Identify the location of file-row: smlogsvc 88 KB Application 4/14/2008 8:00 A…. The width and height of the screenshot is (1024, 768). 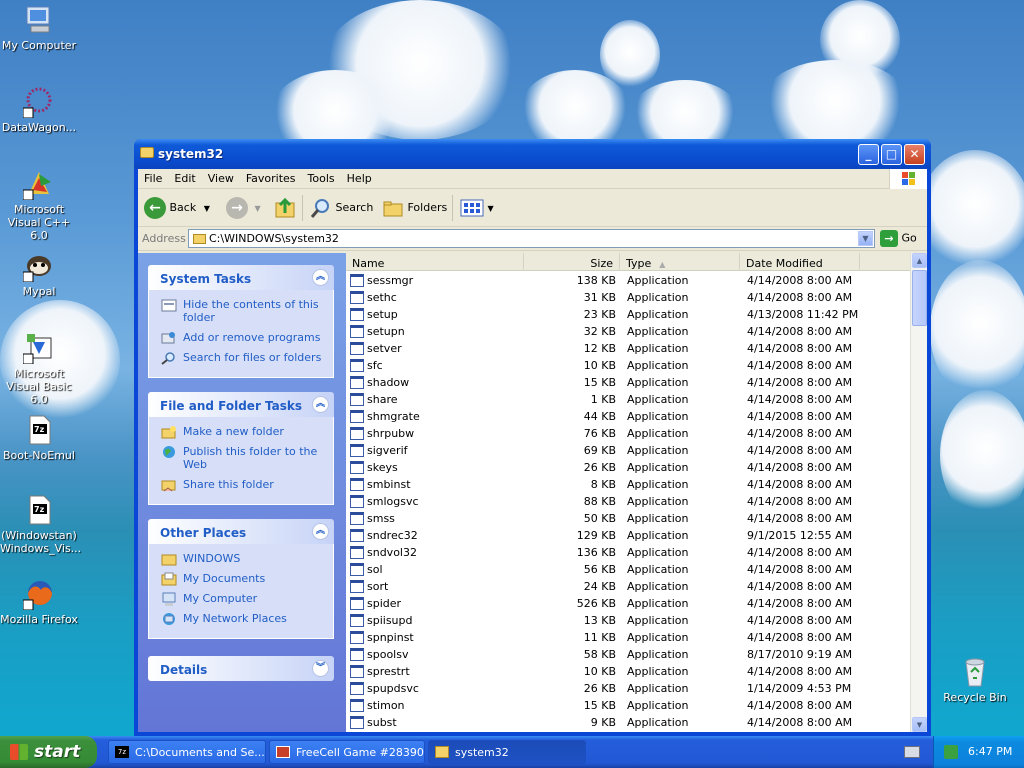
(628, 501).